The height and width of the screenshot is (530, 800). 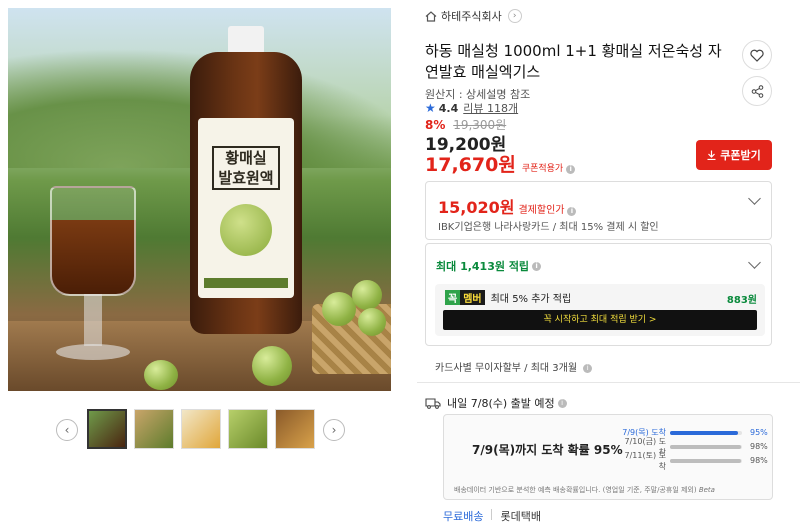 What do you see at coordinates (600, 320) in the screenshot?
I see `member-start-button: 꼭 시작하고 최대 적립 받기 >` at bounding box center [600, 320].